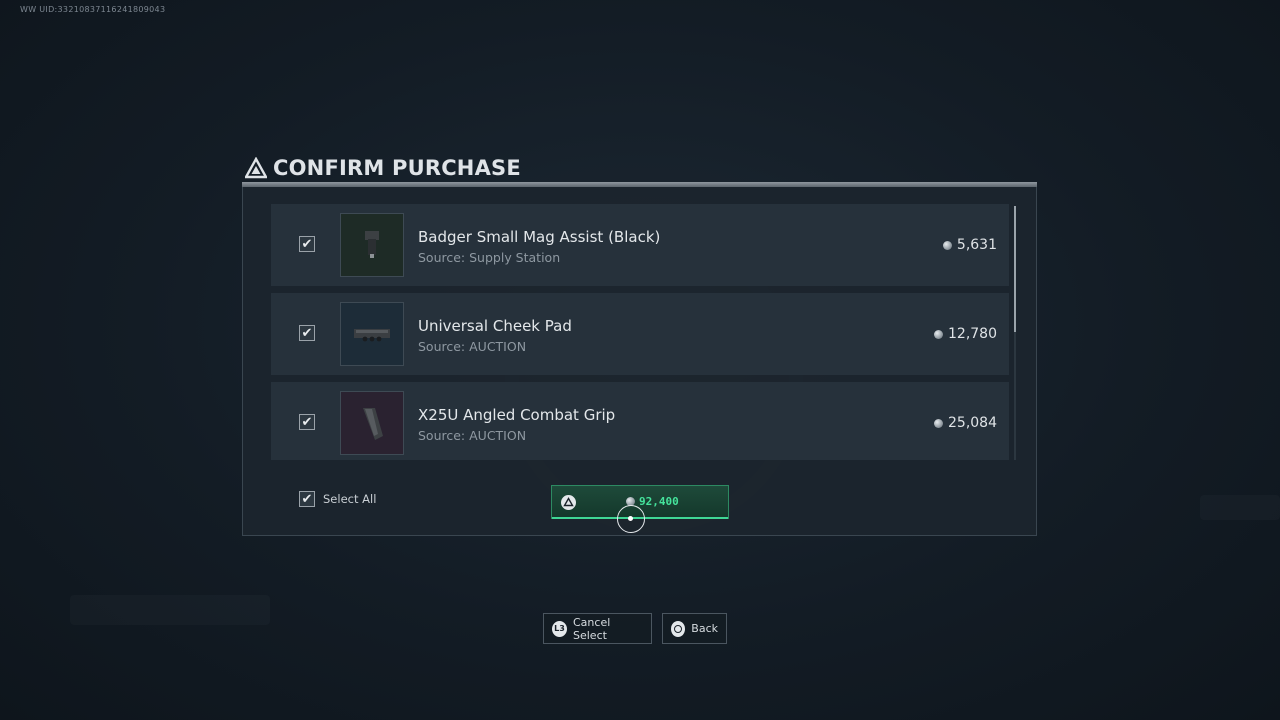 This screenshot has height=720, width=1280. I want to click on cancel-select-label: Cancel Select, so click(592, 628).